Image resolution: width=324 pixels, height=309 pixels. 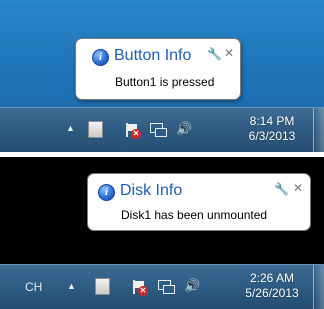 I want to click on language-indicator: CH, so click(x=33, y=287).